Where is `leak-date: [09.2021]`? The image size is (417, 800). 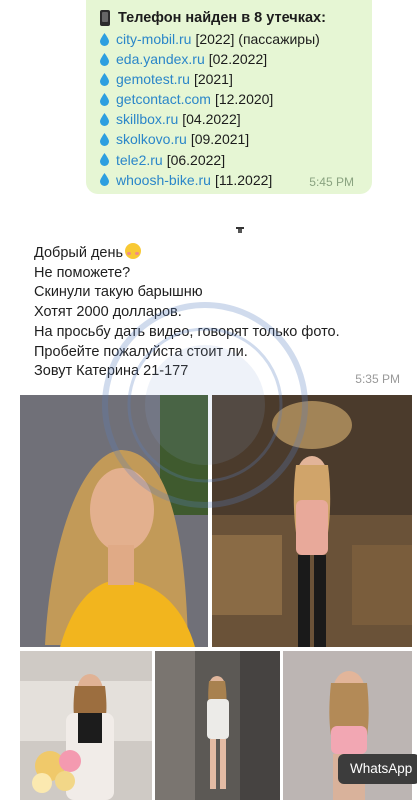 leak-date: [09.2021] is located at coordinates (220, 139).